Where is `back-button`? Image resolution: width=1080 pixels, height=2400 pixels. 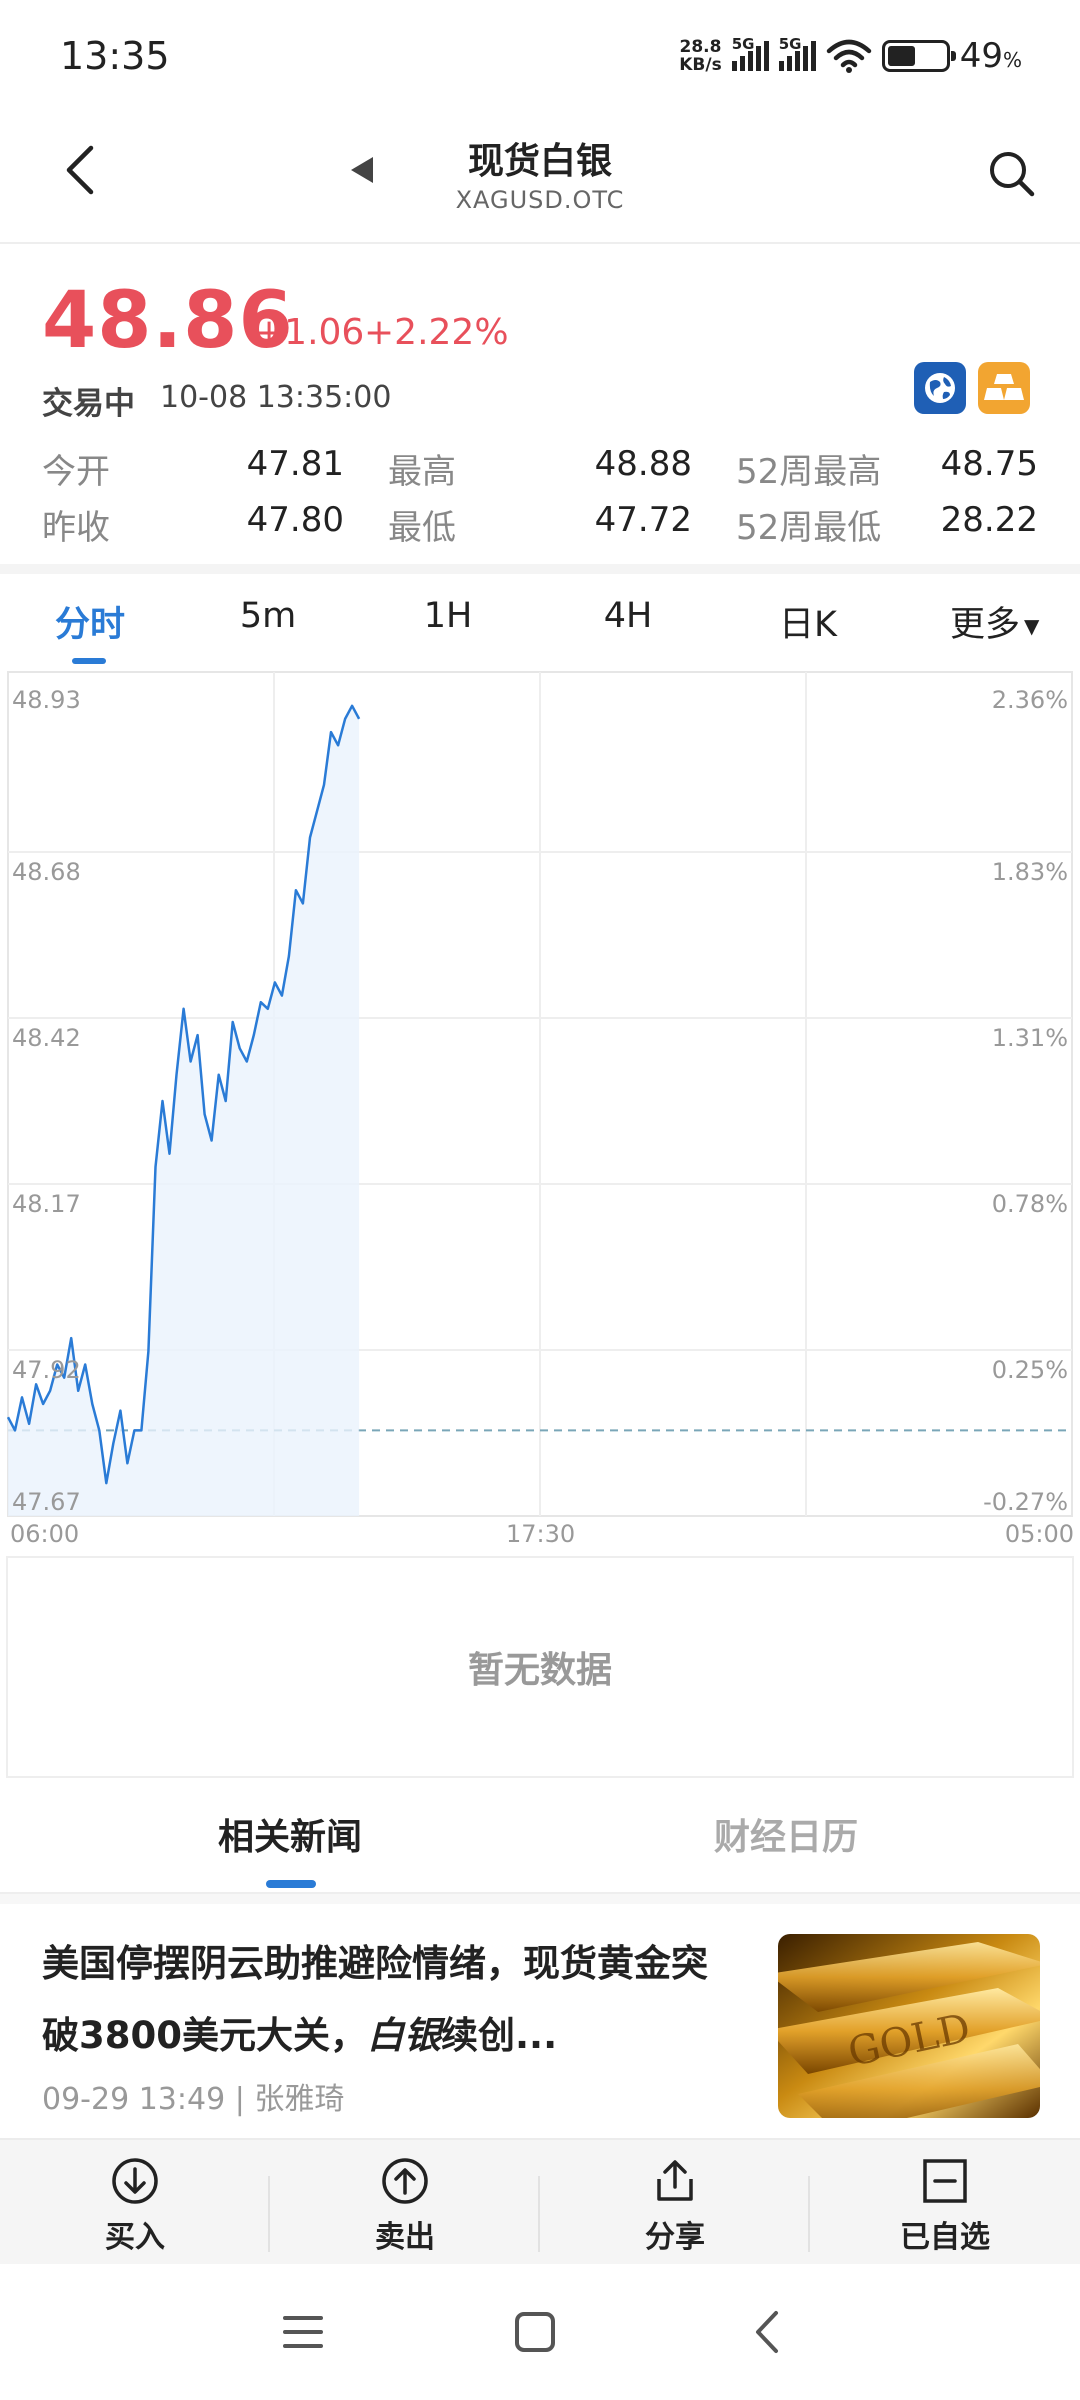 back-button is located at coordinates (80, 170).